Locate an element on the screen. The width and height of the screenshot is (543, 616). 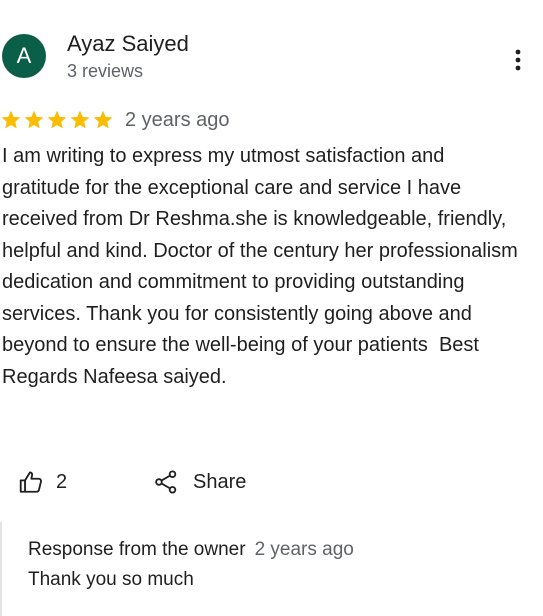
owner-response-date: 2 years ago is located at coordinates (304, 549).